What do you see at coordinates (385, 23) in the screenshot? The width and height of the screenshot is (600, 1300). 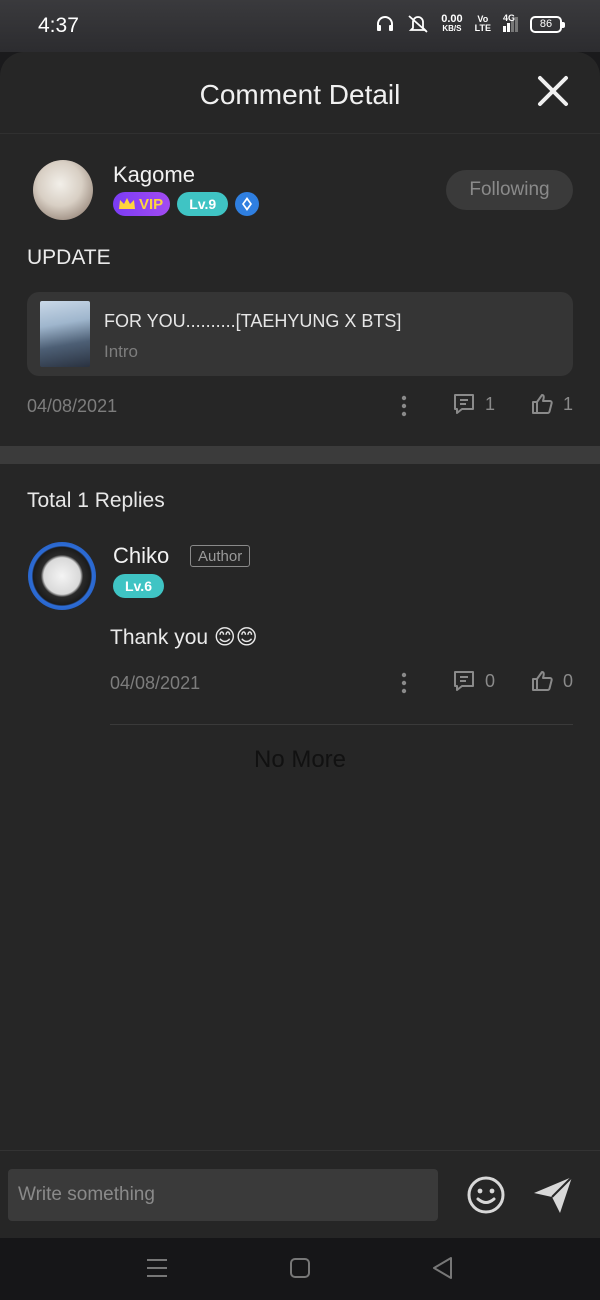 I see `headphones-icon` at bounding box center [385, 23].